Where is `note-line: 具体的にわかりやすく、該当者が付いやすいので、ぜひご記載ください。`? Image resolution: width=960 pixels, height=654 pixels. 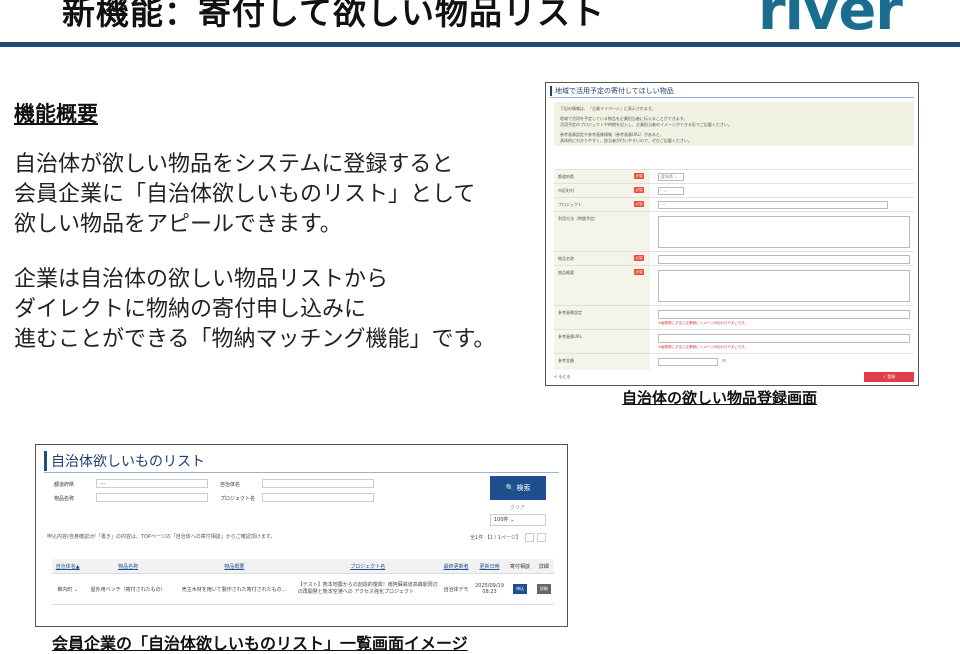
note-line: 具体的にわかりやすく、該当者が付いやすいので、ぜひご記載ください。 is located at coordinates (626, 140).